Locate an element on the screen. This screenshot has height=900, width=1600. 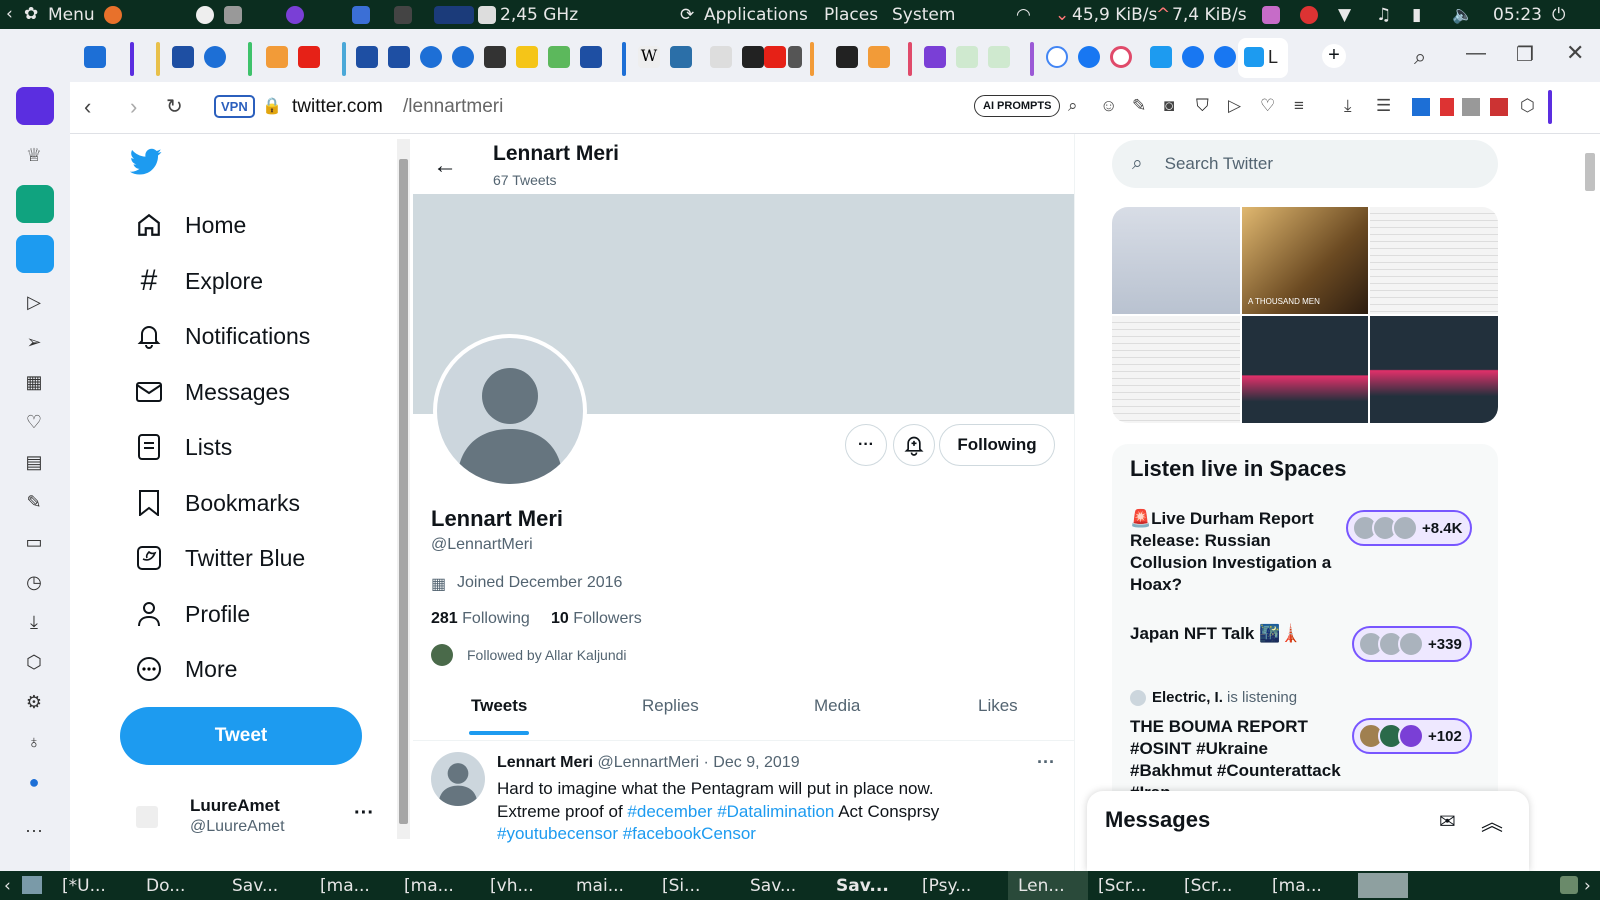
speaker-tab-icon is located at coordinates (795, 57).